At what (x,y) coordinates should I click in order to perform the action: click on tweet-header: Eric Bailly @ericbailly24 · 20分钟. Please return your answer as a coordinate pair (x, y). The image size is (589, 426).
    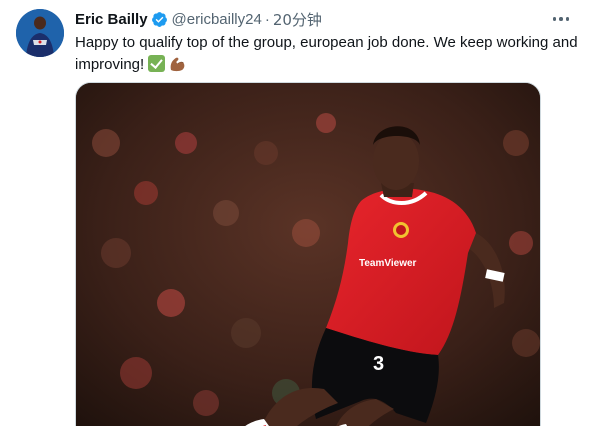
    Looking at the image, I should click on (198, 19).